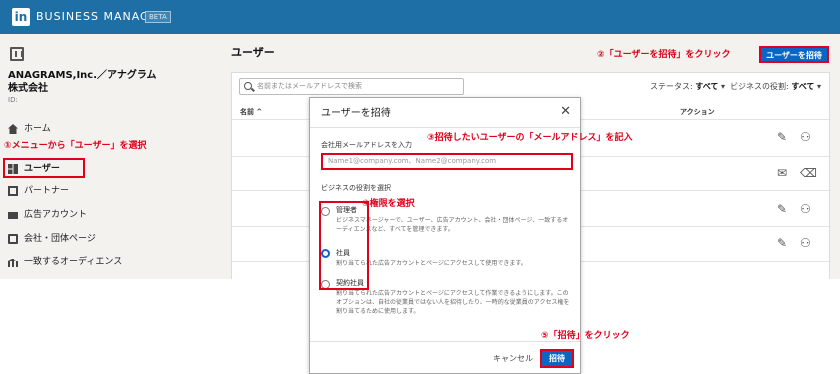 The width and height of the screenshot is (840, 374). What do you see at coordinates (366, 145) in the screenshot?
I see `email-label: 会社用メールアドレスを入力` at bounding box center [366, 145].